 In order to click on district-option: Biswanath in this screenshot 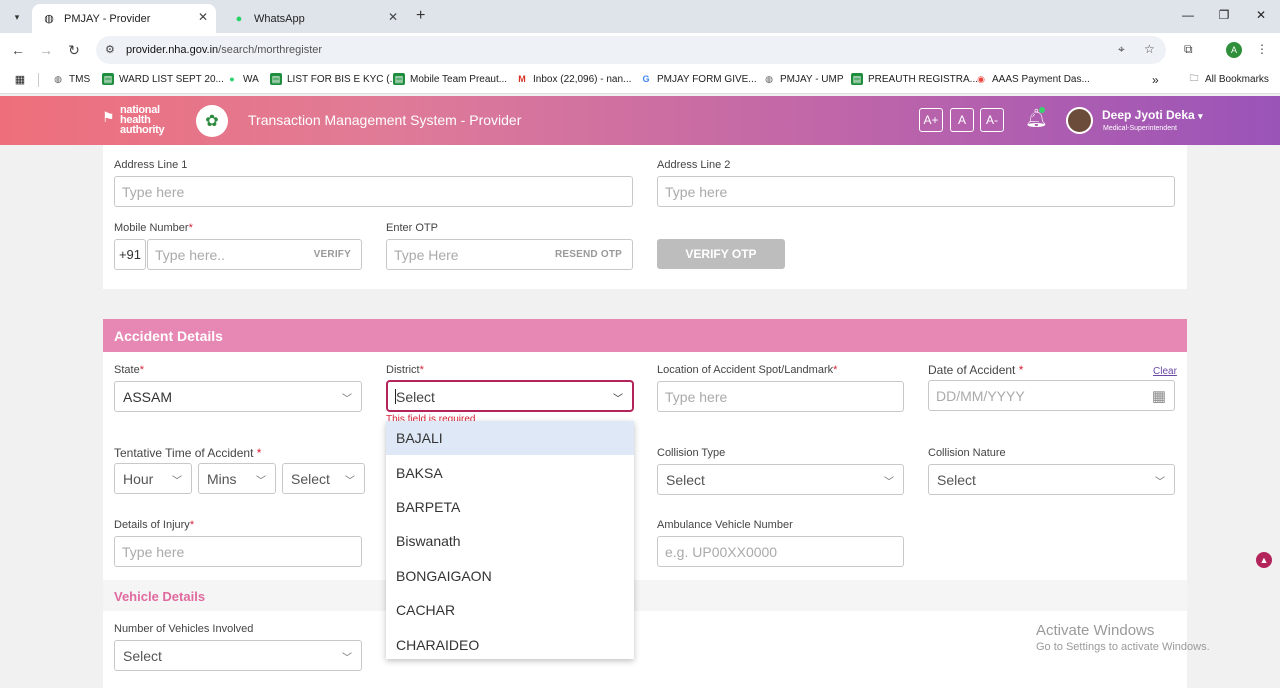, I will do `click(510, 541)`.